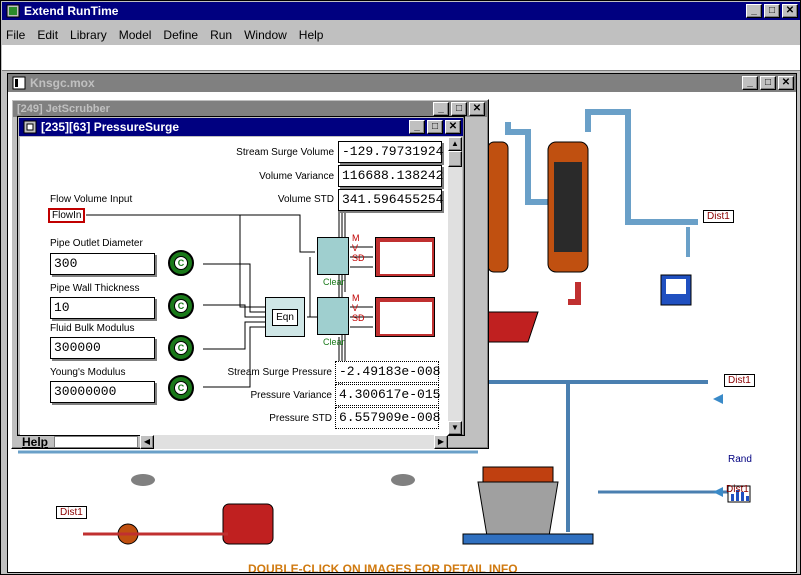 This screenshot has height=575, width=801. I want to click on minimize-button: _, so click(754, 11).